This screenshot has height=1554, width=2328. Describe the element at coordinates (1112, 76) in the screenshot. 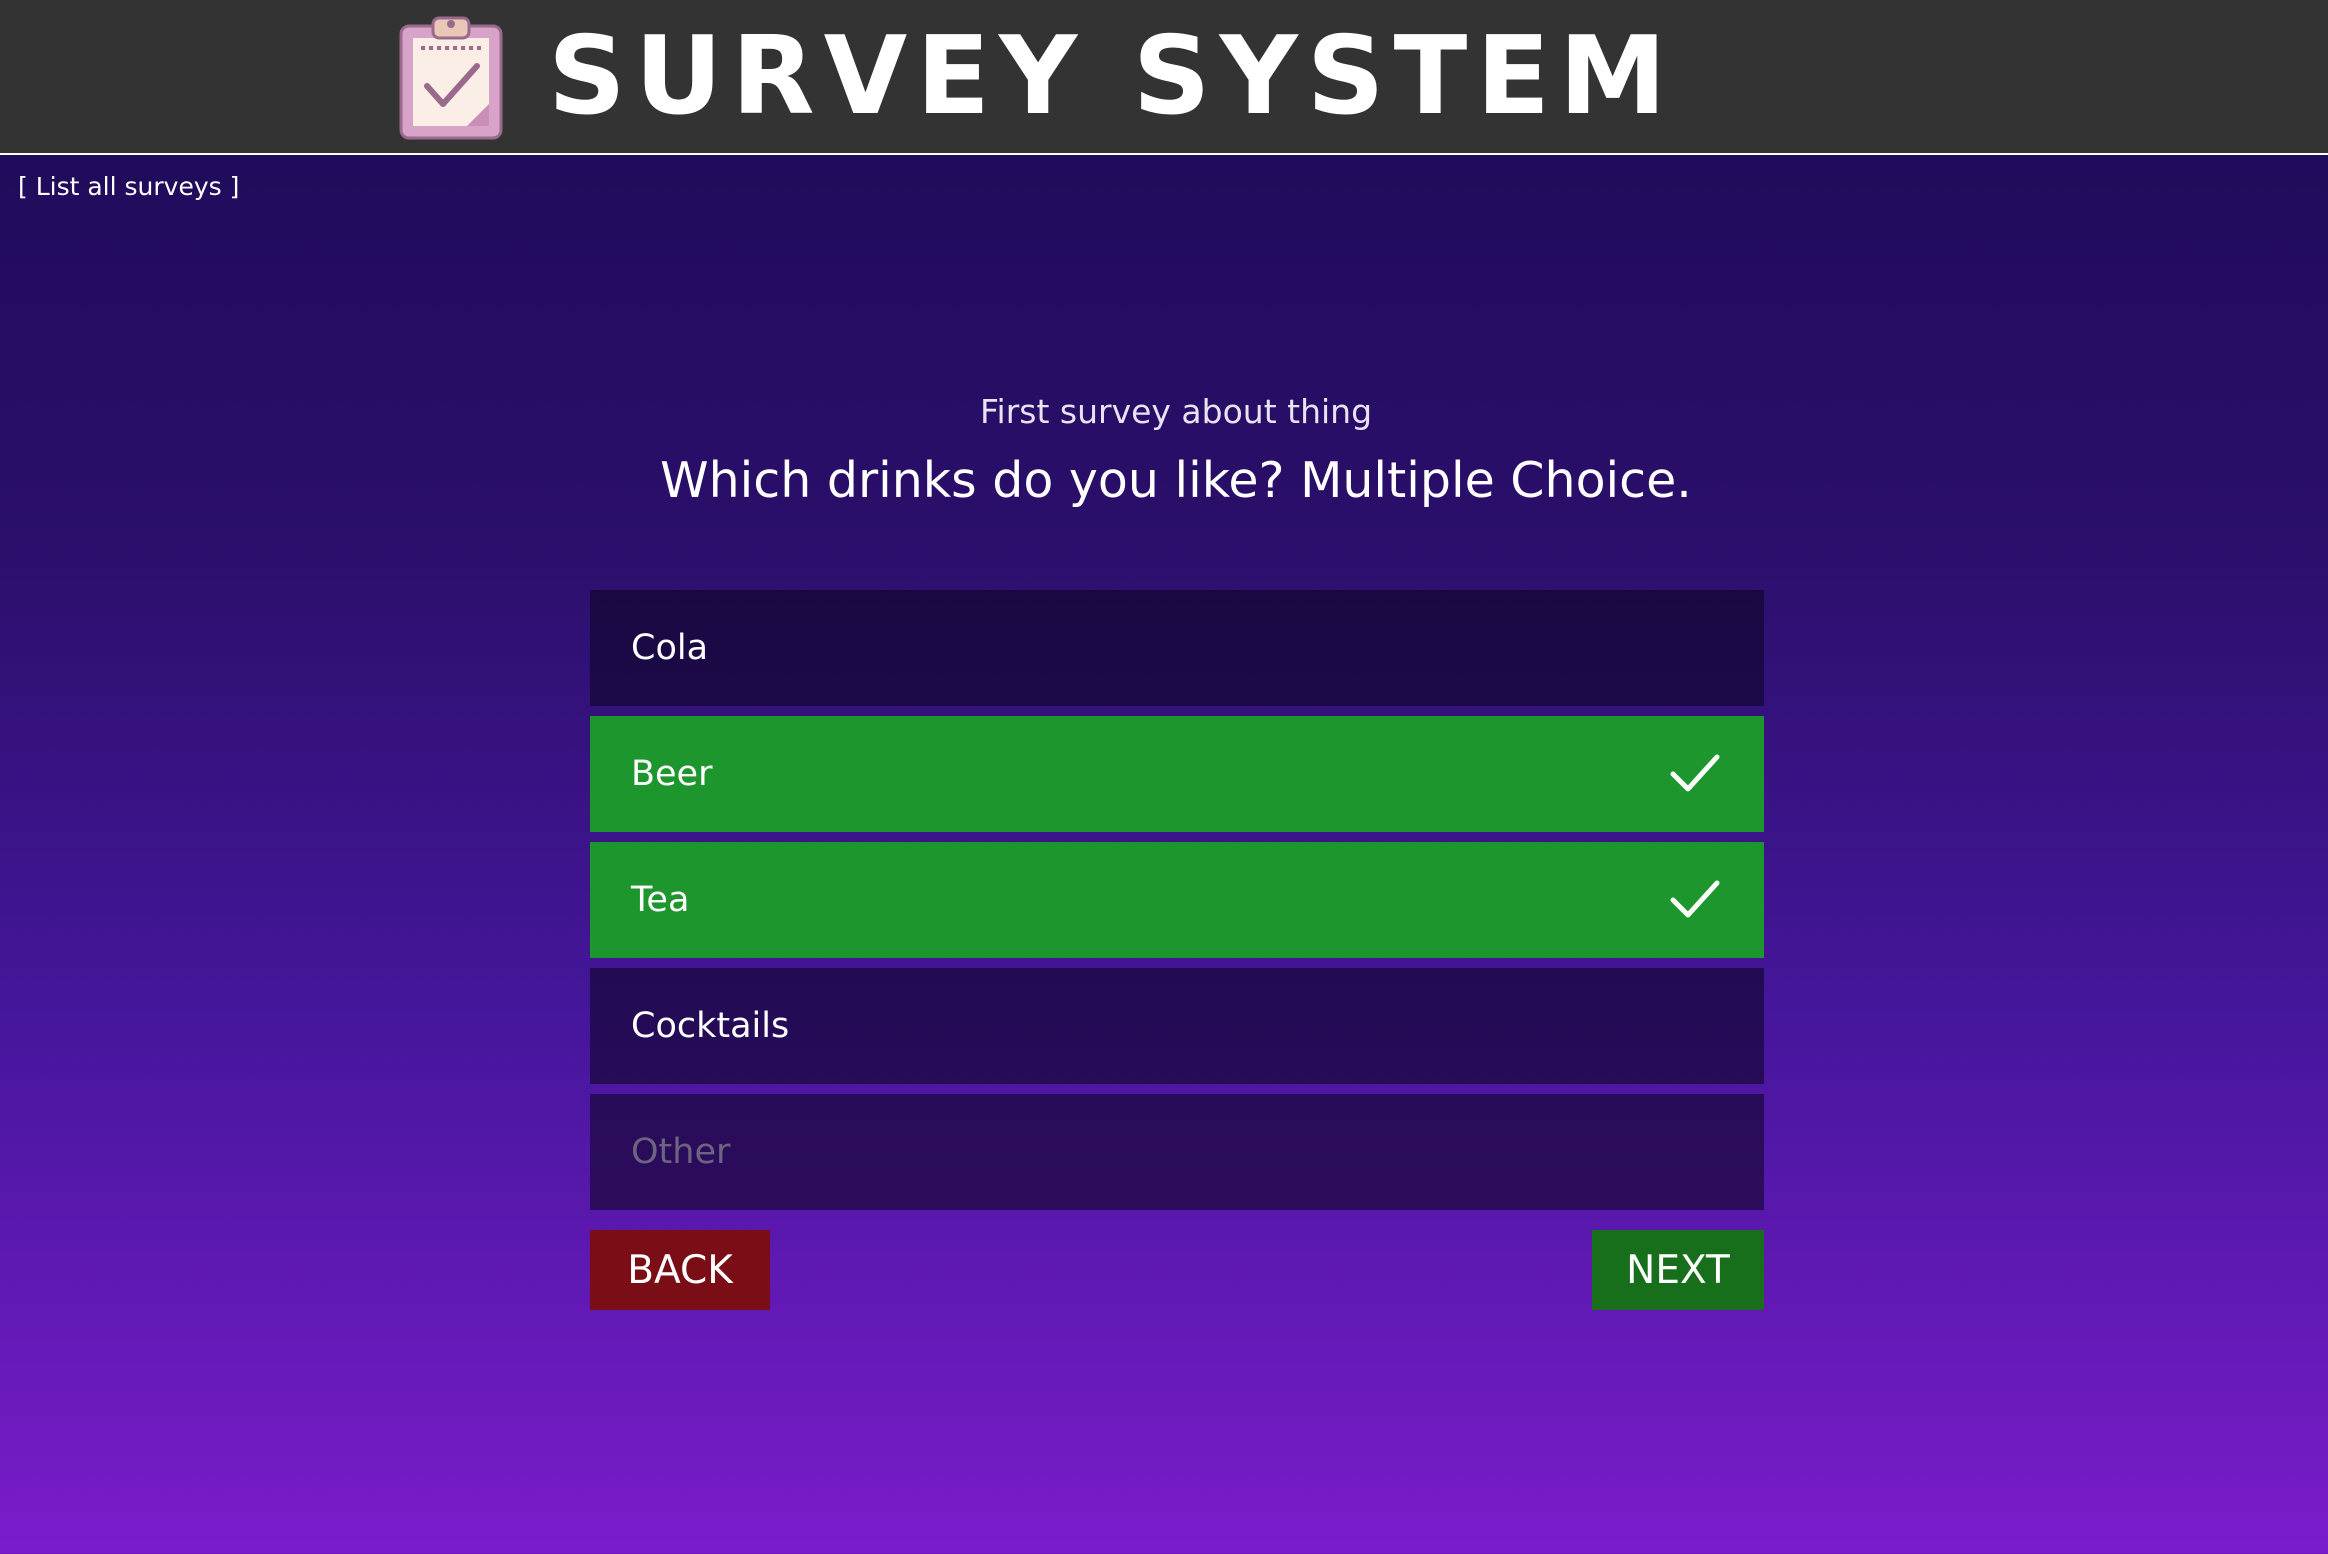

I see `app-title: SURVEY SYSTEM` at that location.